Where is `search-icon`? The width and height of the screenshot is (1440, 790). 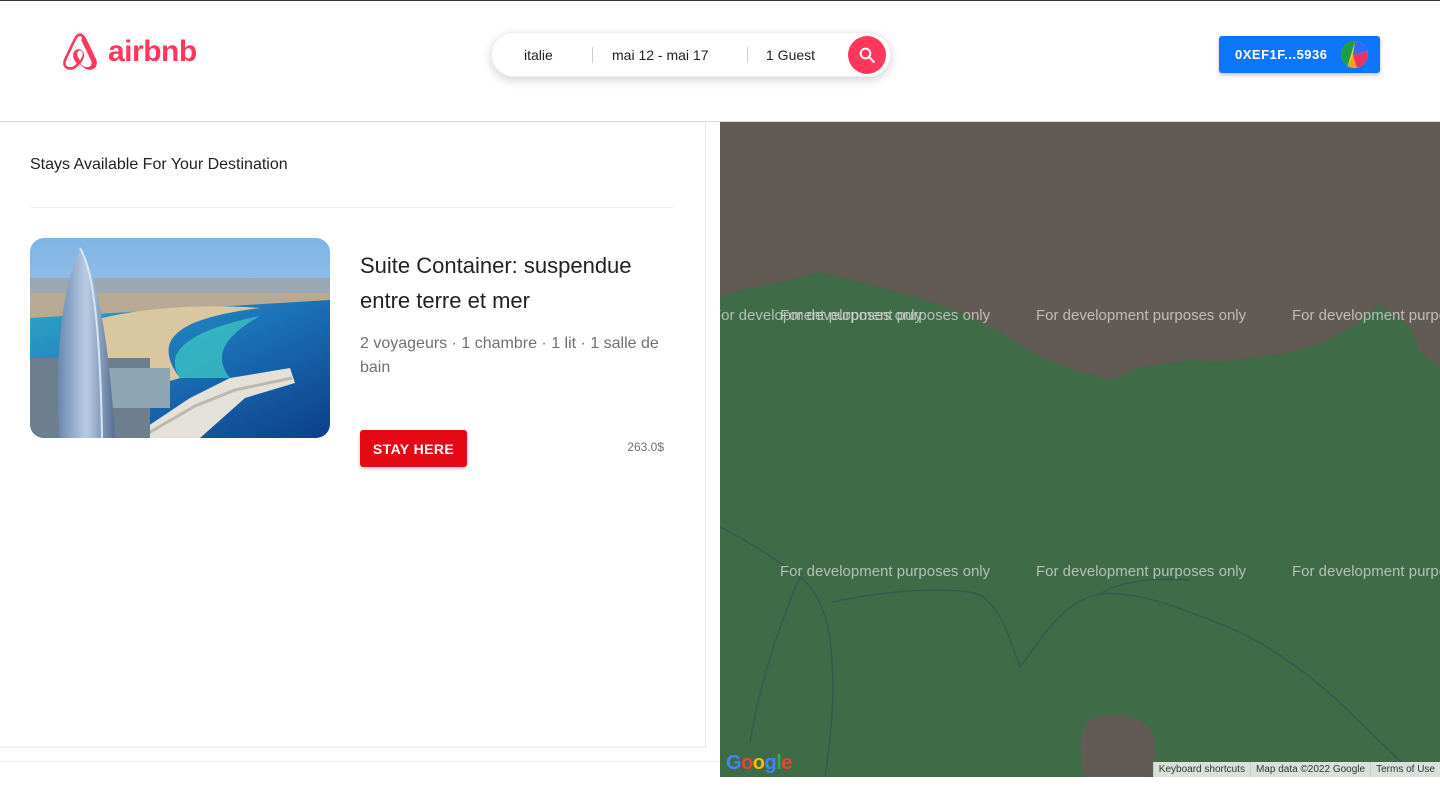 search-icon is located at coordinates (867, 55).